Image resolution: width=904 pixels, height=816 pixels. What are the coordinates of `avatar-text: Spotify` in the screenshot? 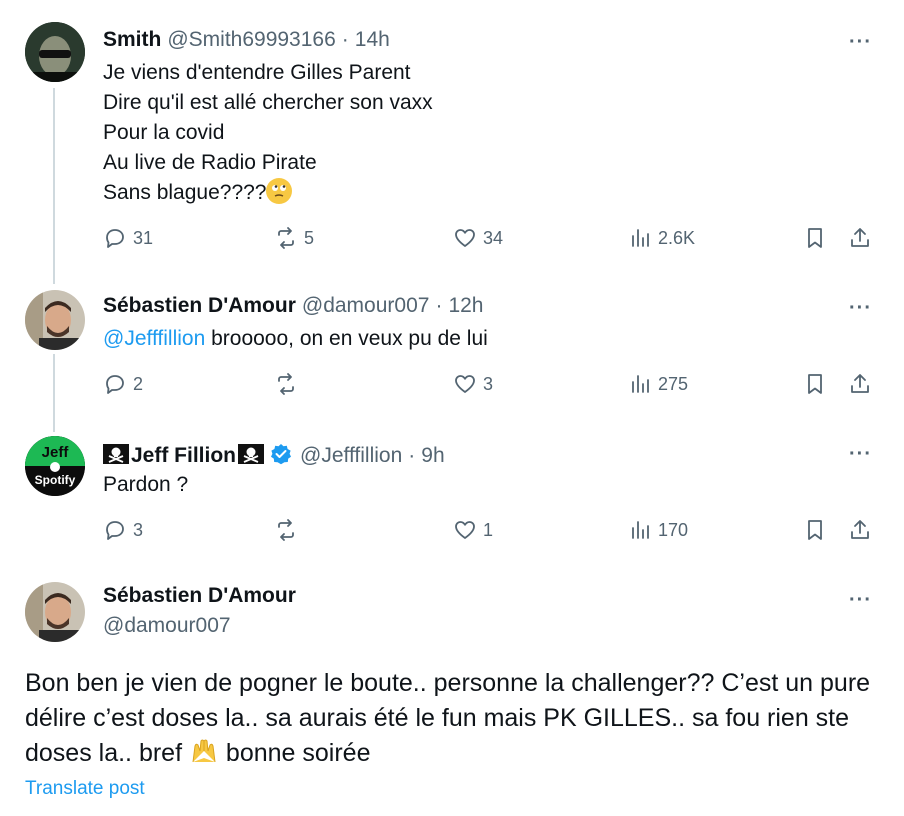 It's located at (55, 480).